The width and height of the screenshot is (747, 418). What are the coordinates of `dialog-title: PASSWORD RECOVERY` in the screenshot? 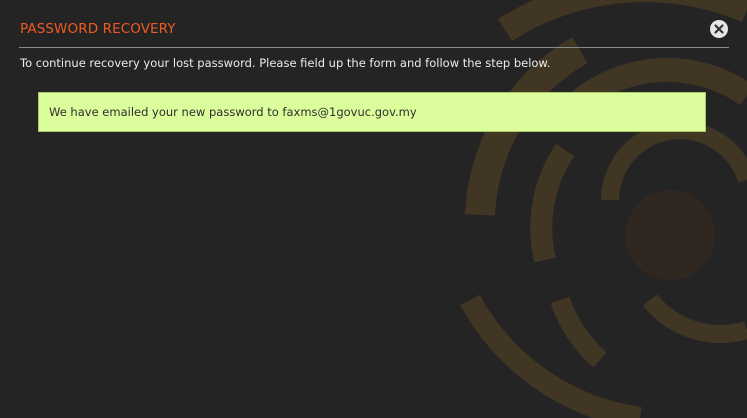 It's located at (98, 29).